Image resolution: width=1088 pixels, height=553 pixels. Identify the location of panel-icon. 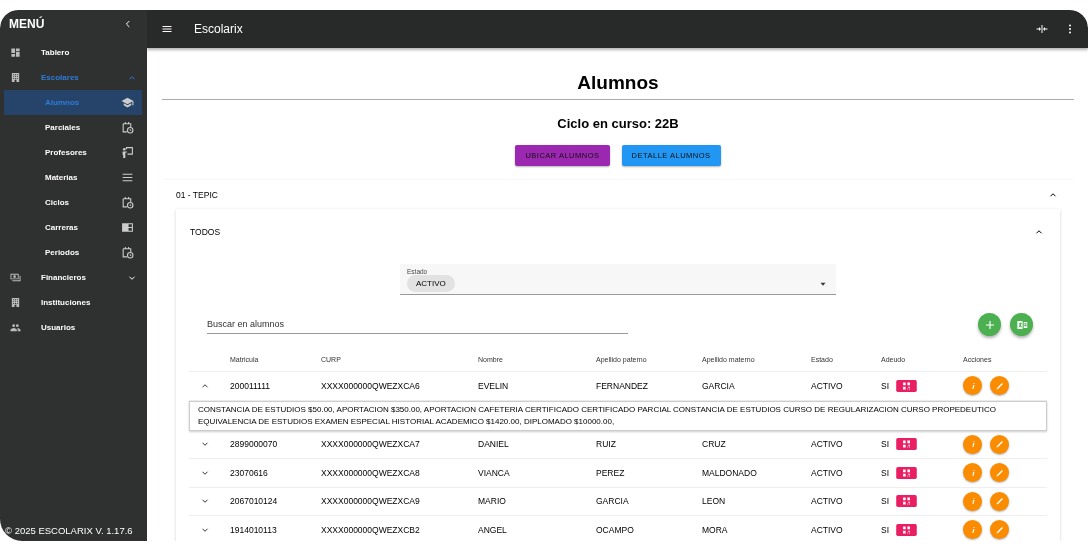
(127, 227).